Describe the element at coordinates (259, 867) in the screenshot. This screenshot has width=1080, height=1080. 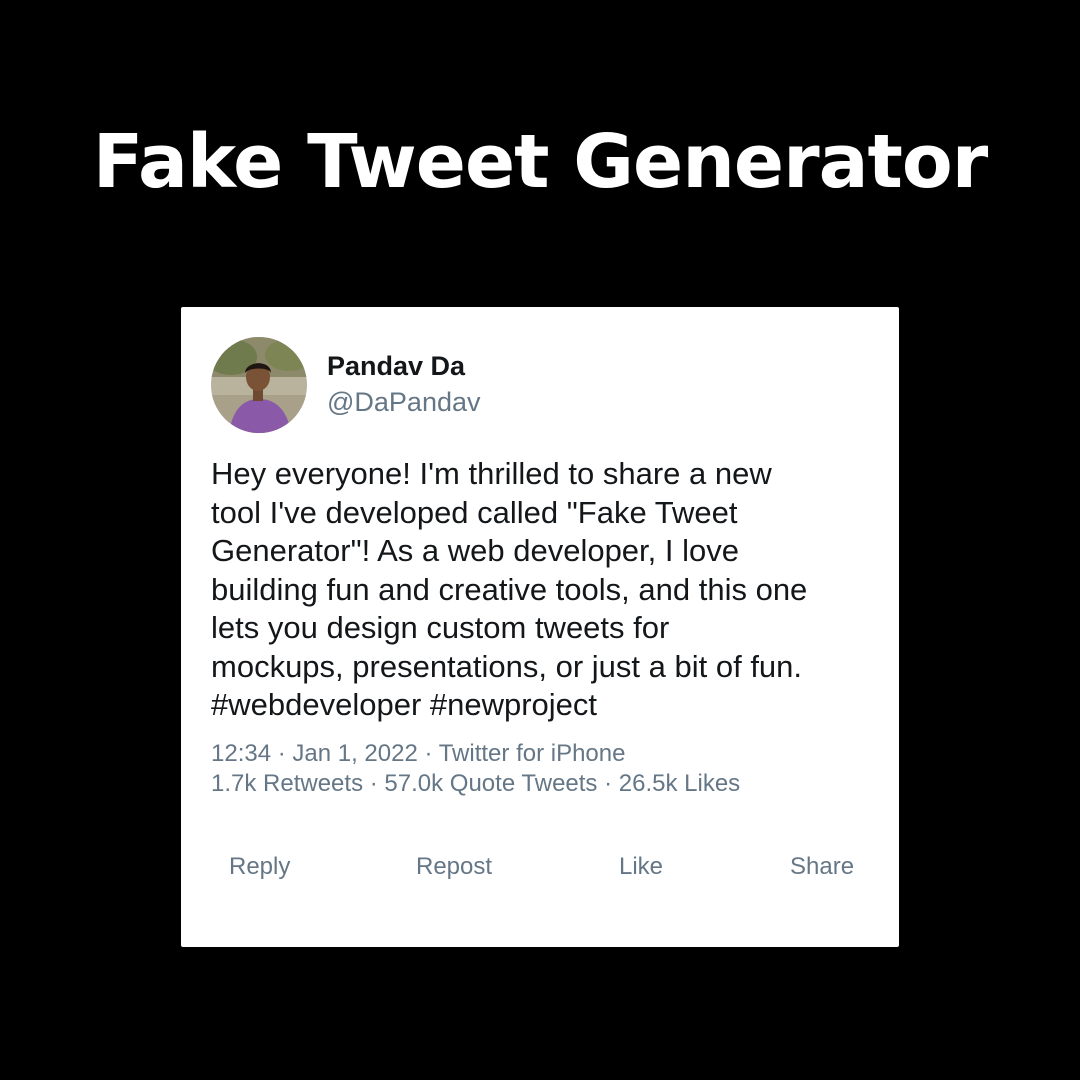
I see `reply-button: Reply` at that location.